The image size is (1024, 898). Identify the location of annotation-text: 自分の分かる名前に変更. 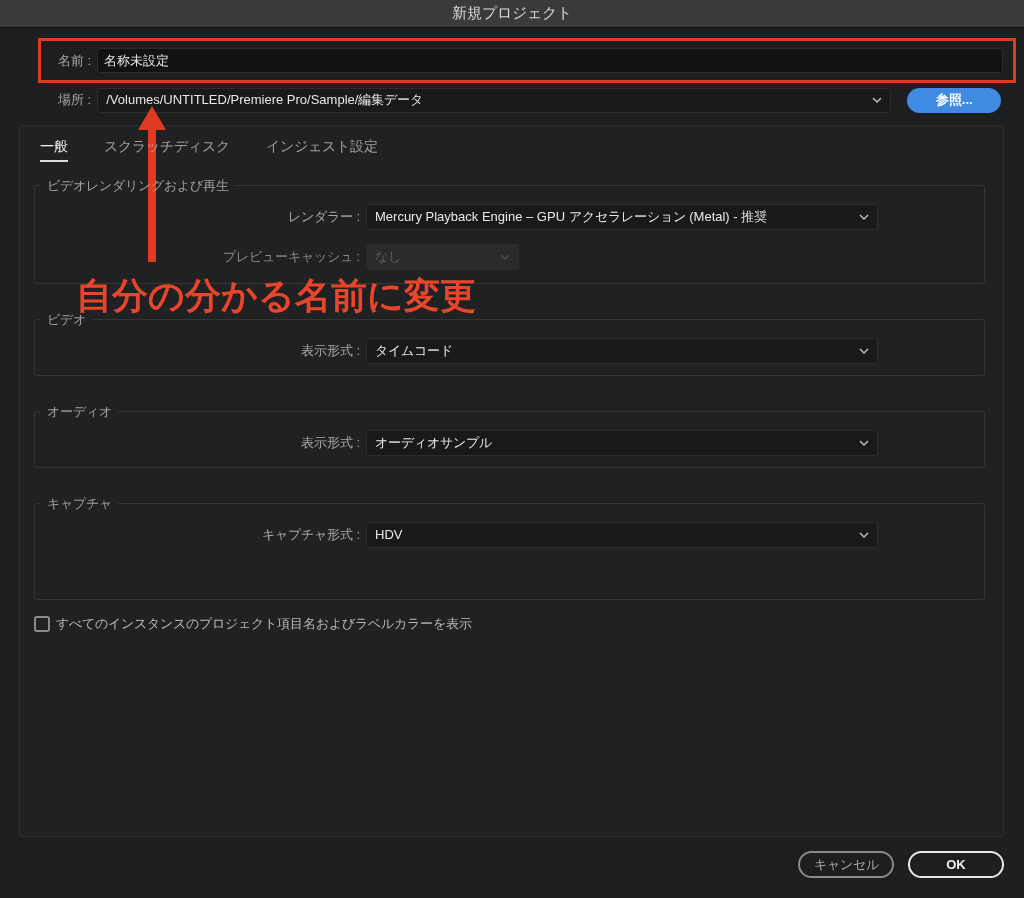
(276, 296).